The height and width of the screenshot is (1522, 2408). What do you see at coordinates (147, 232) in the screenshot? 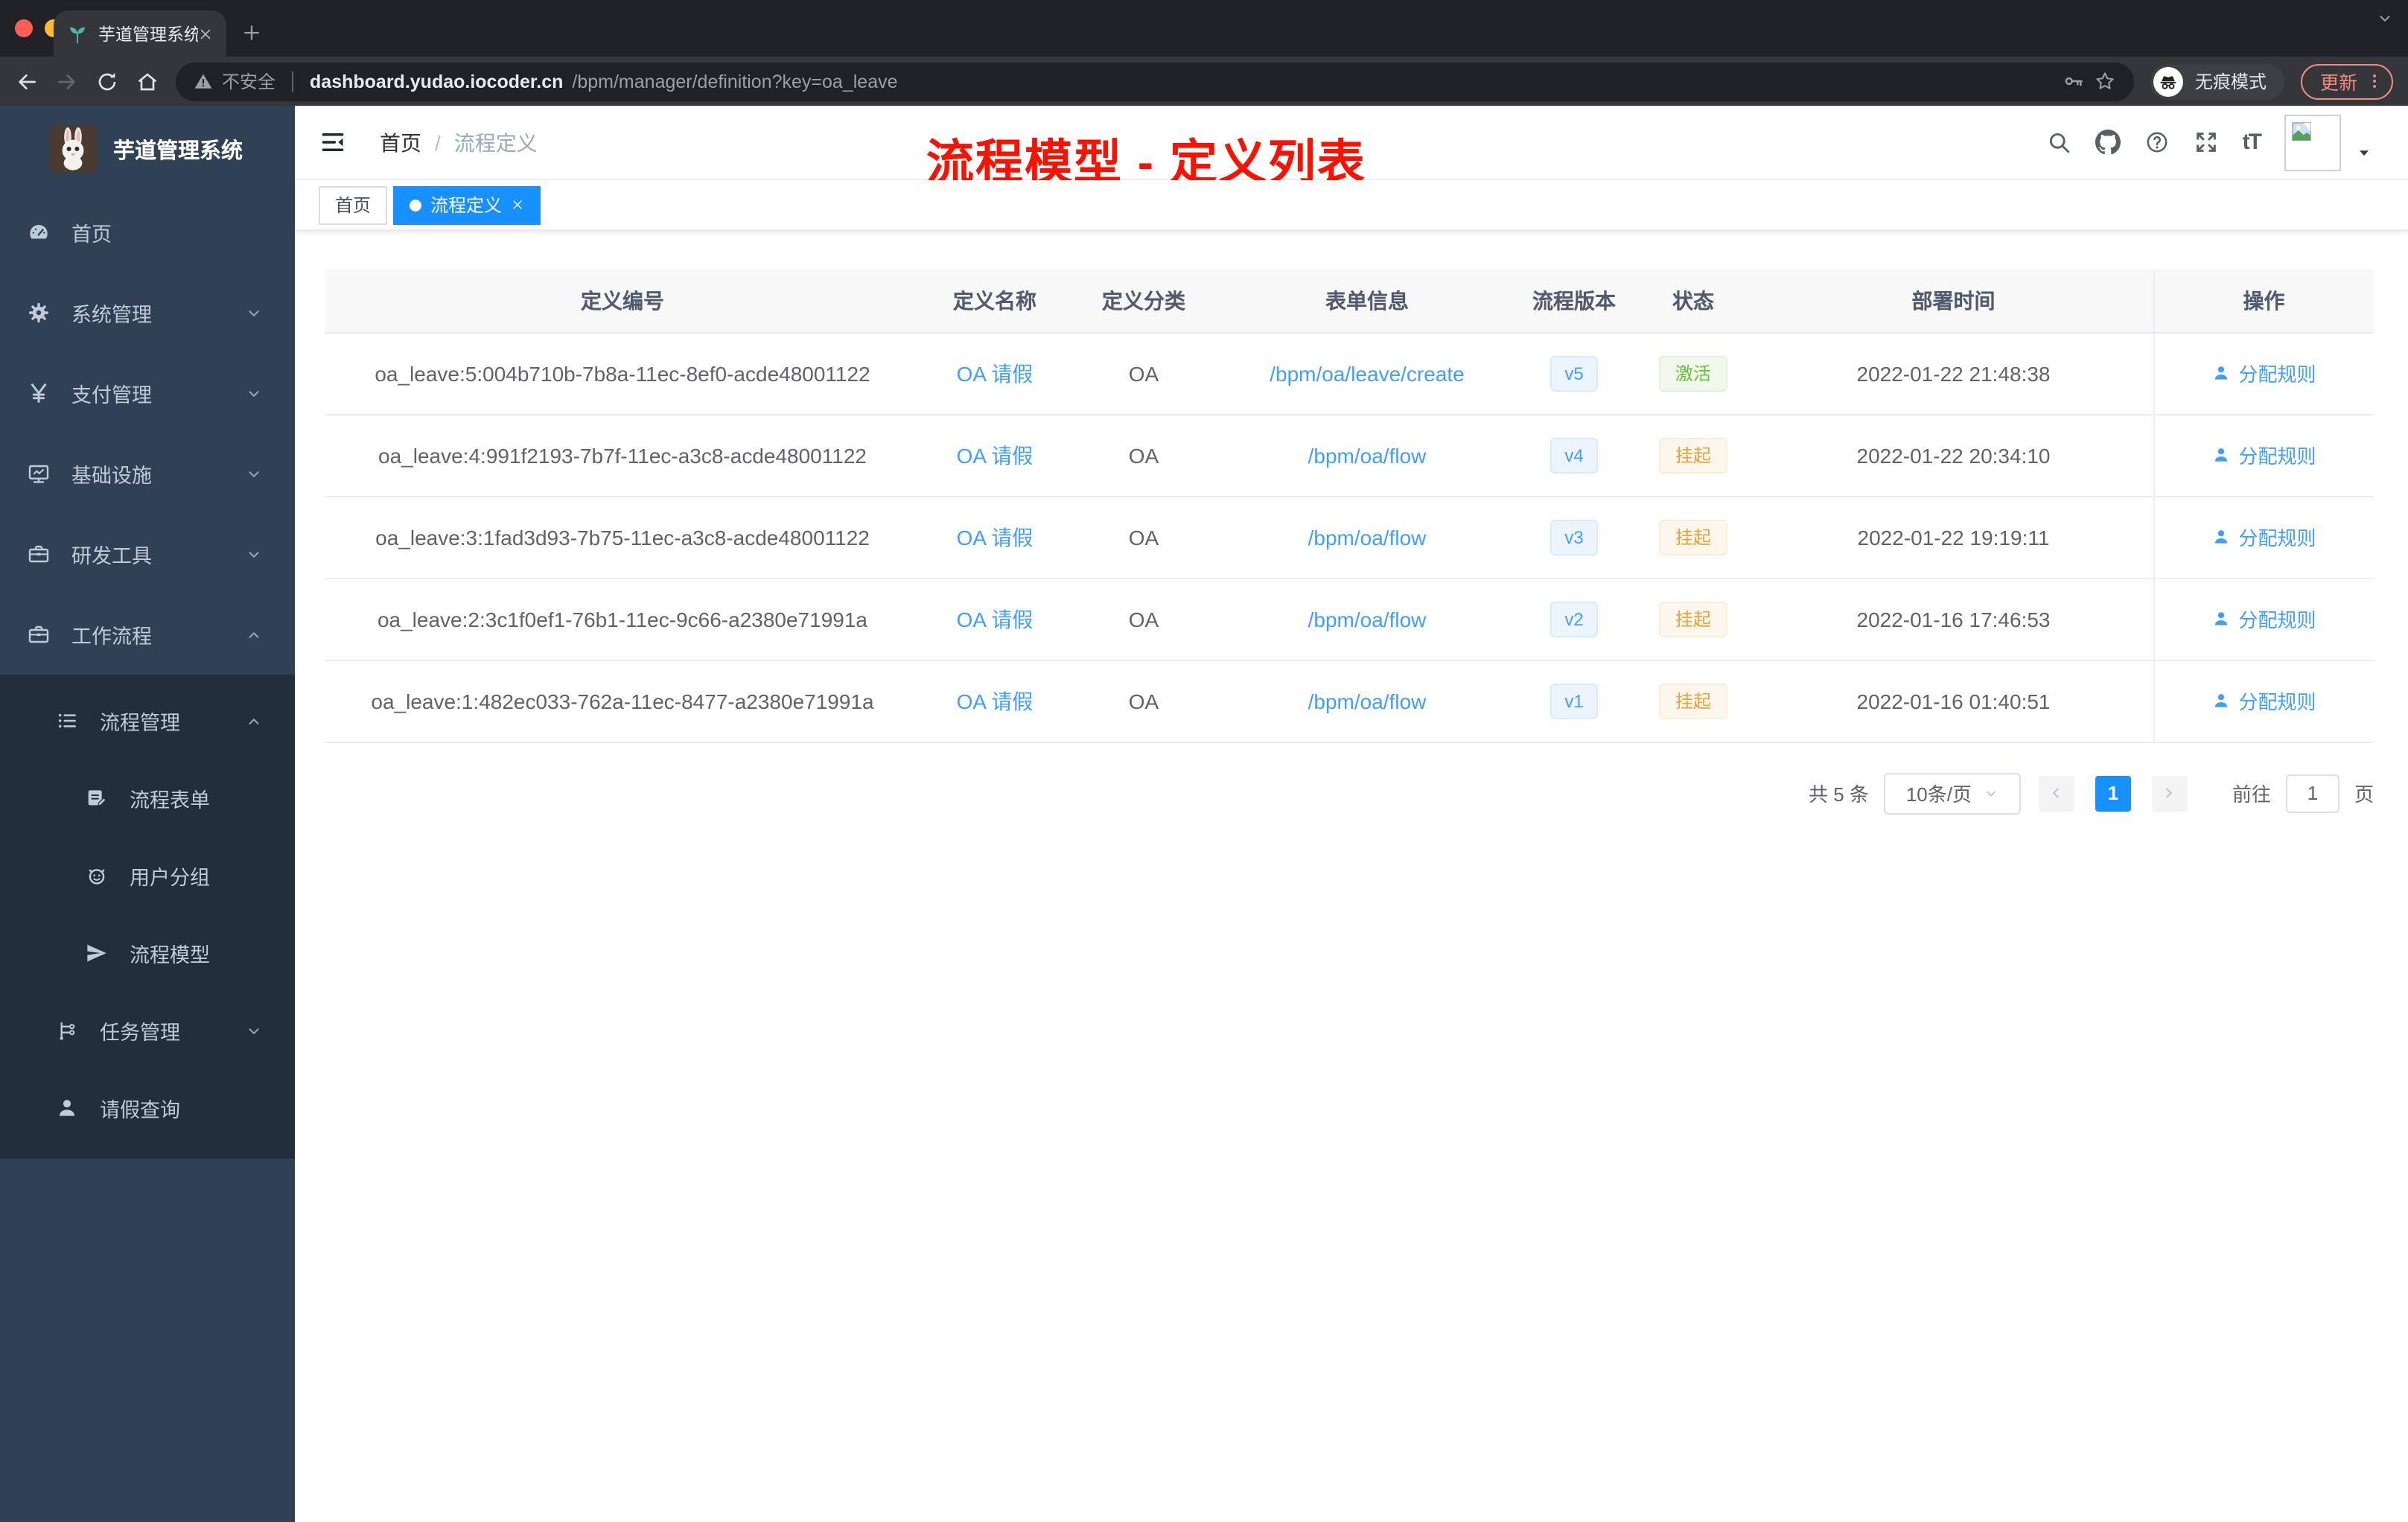
I see `sidebar-item: 首页` at bounding box center [147, 232].